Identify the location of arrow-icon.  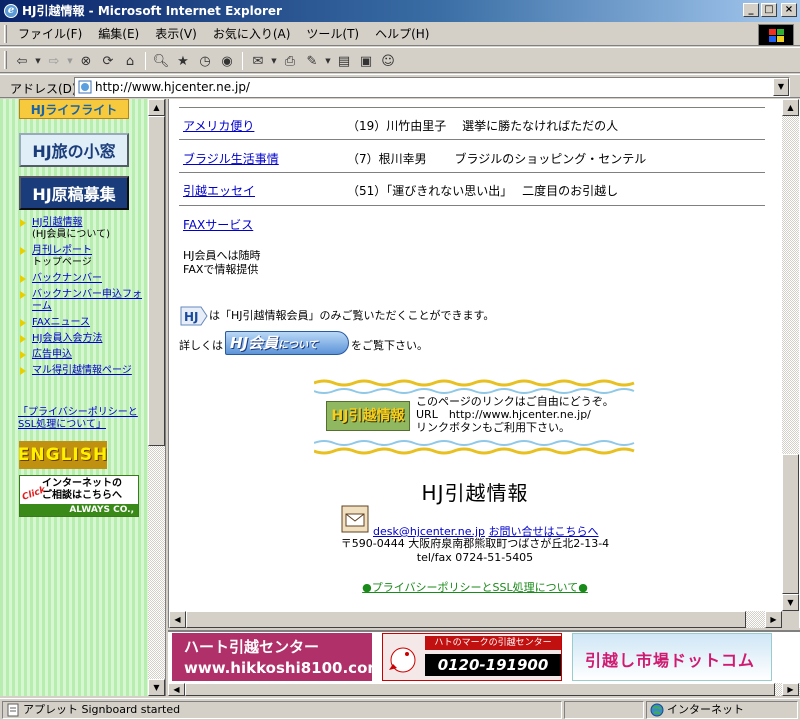
(23, 355).